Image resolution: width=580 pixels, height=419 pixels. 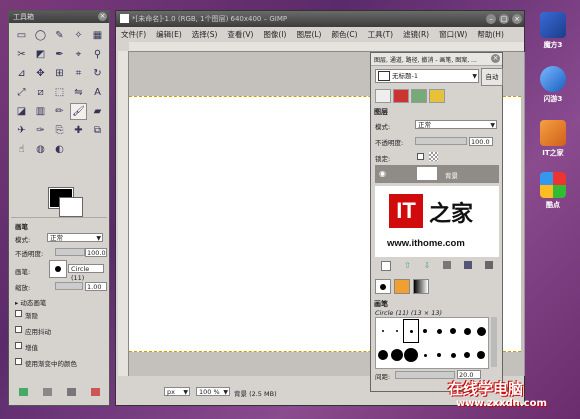 What do you see at coordinates (553, 139) in the screenshot?
I see `desktop-icon-ithome: IT之家` at bounding box center [553, 139].